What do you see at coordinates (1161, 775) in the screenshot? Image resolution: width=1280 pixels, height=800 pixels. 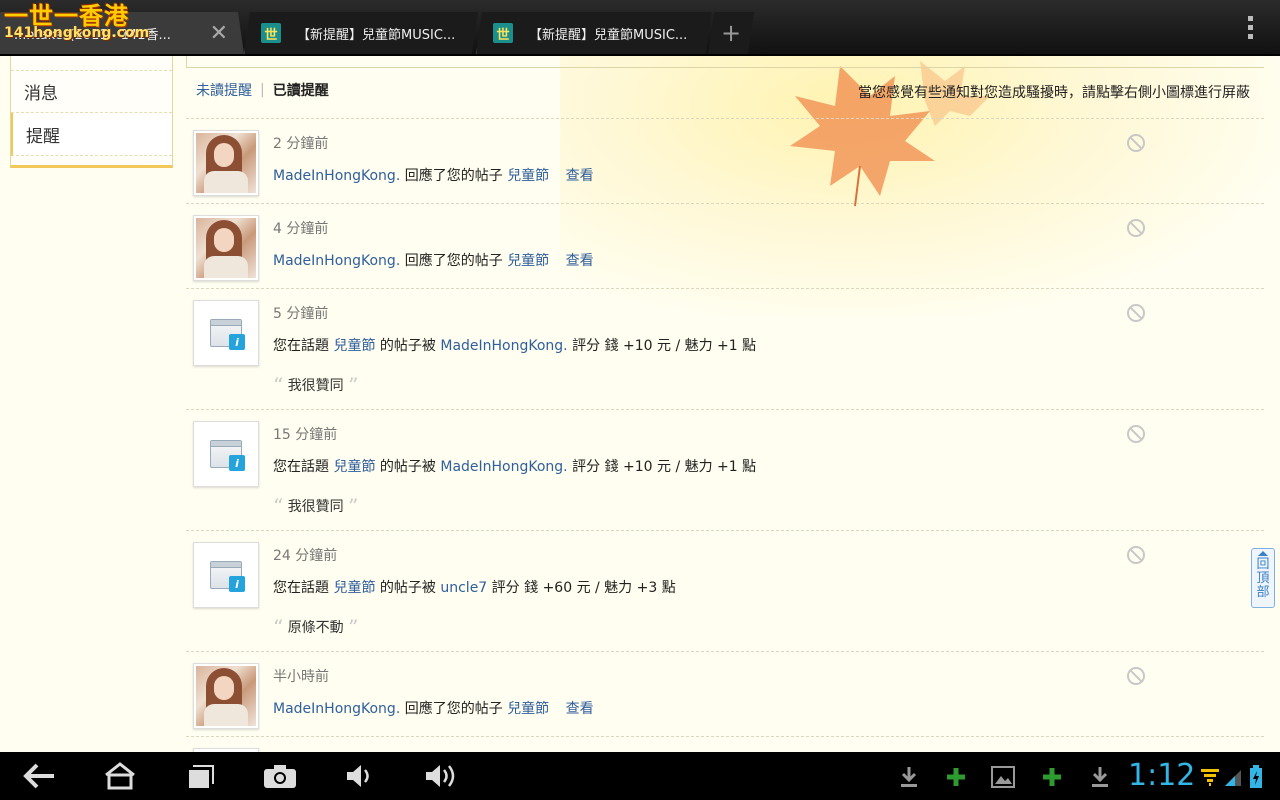 I see `status-clock: 1:12` at bounding box center [1161, 775].